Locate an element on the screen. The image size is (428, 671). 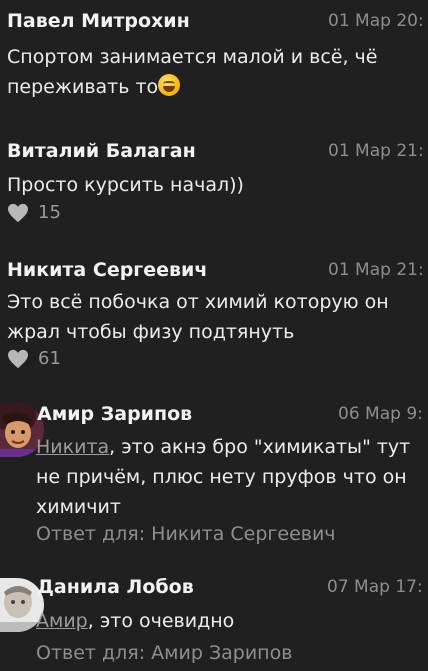
like-count: 15 is located at coordinates (49, 212).